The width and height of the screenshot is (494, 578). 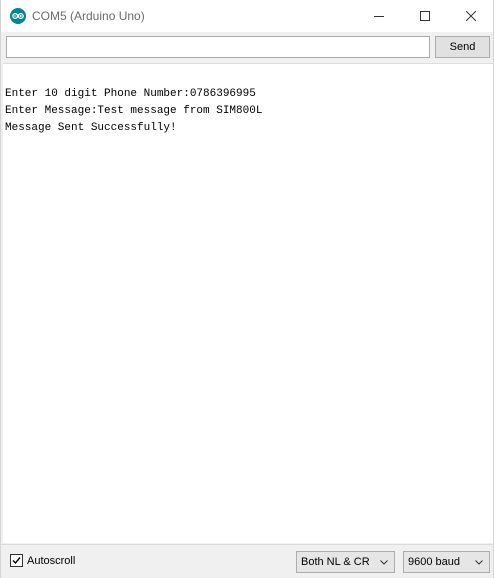 I want to click on minimize-button, so click(x=379, y=16).